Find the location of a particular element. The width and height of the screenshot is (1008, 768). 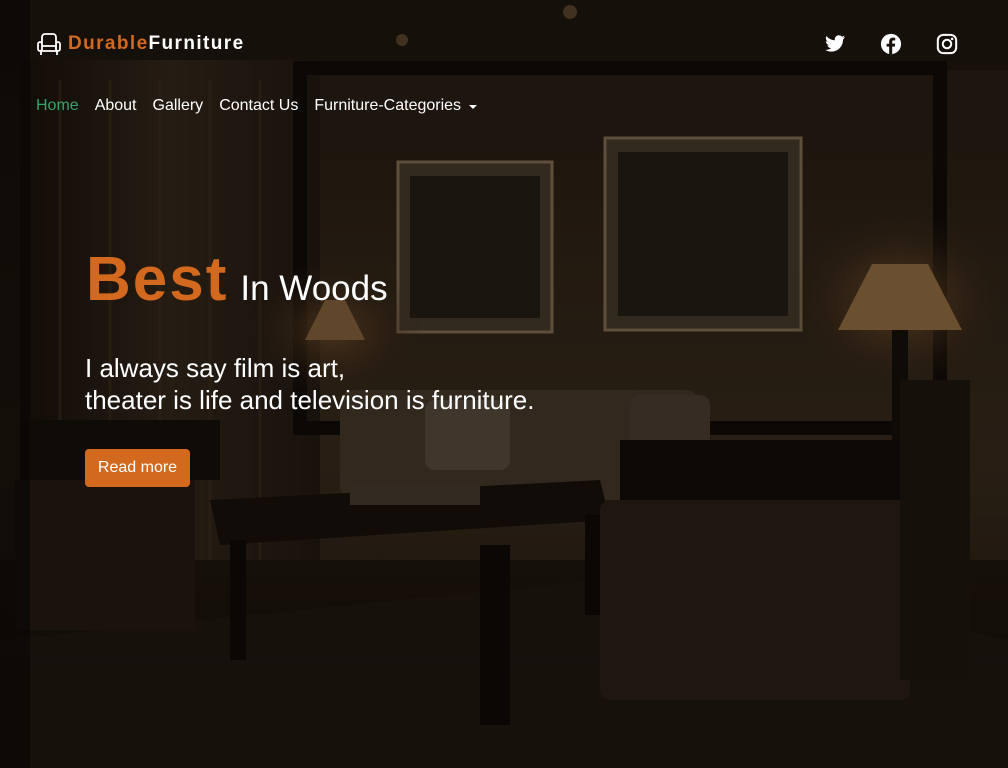

dropdown-label: Furniture-Categories is located at coordinates (388, 105).